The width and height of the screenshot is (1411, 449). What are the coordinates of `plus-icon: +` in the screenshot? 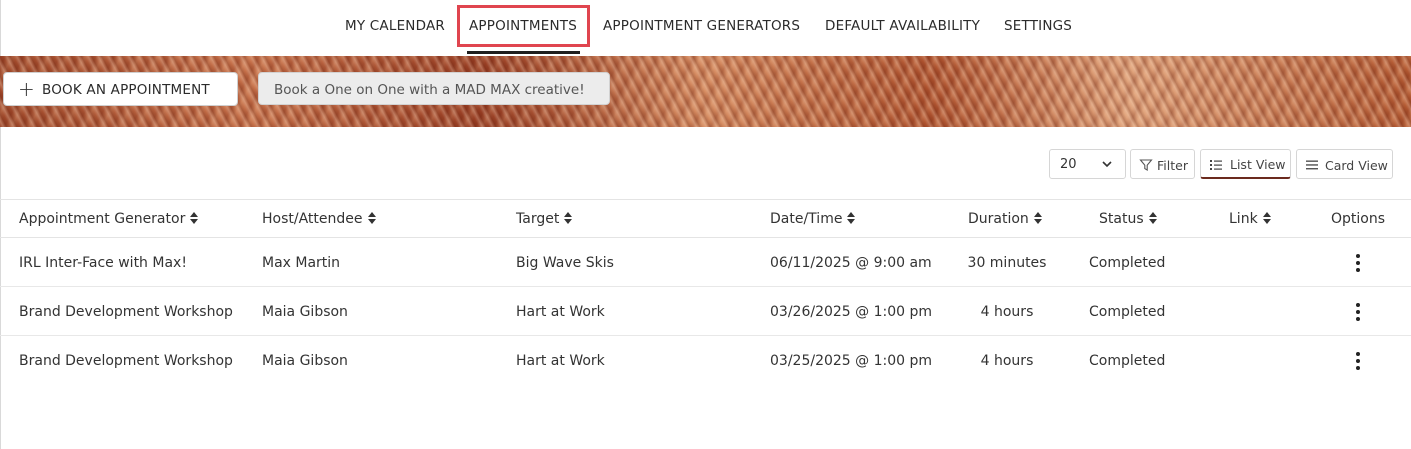 It's located at (26, 89).